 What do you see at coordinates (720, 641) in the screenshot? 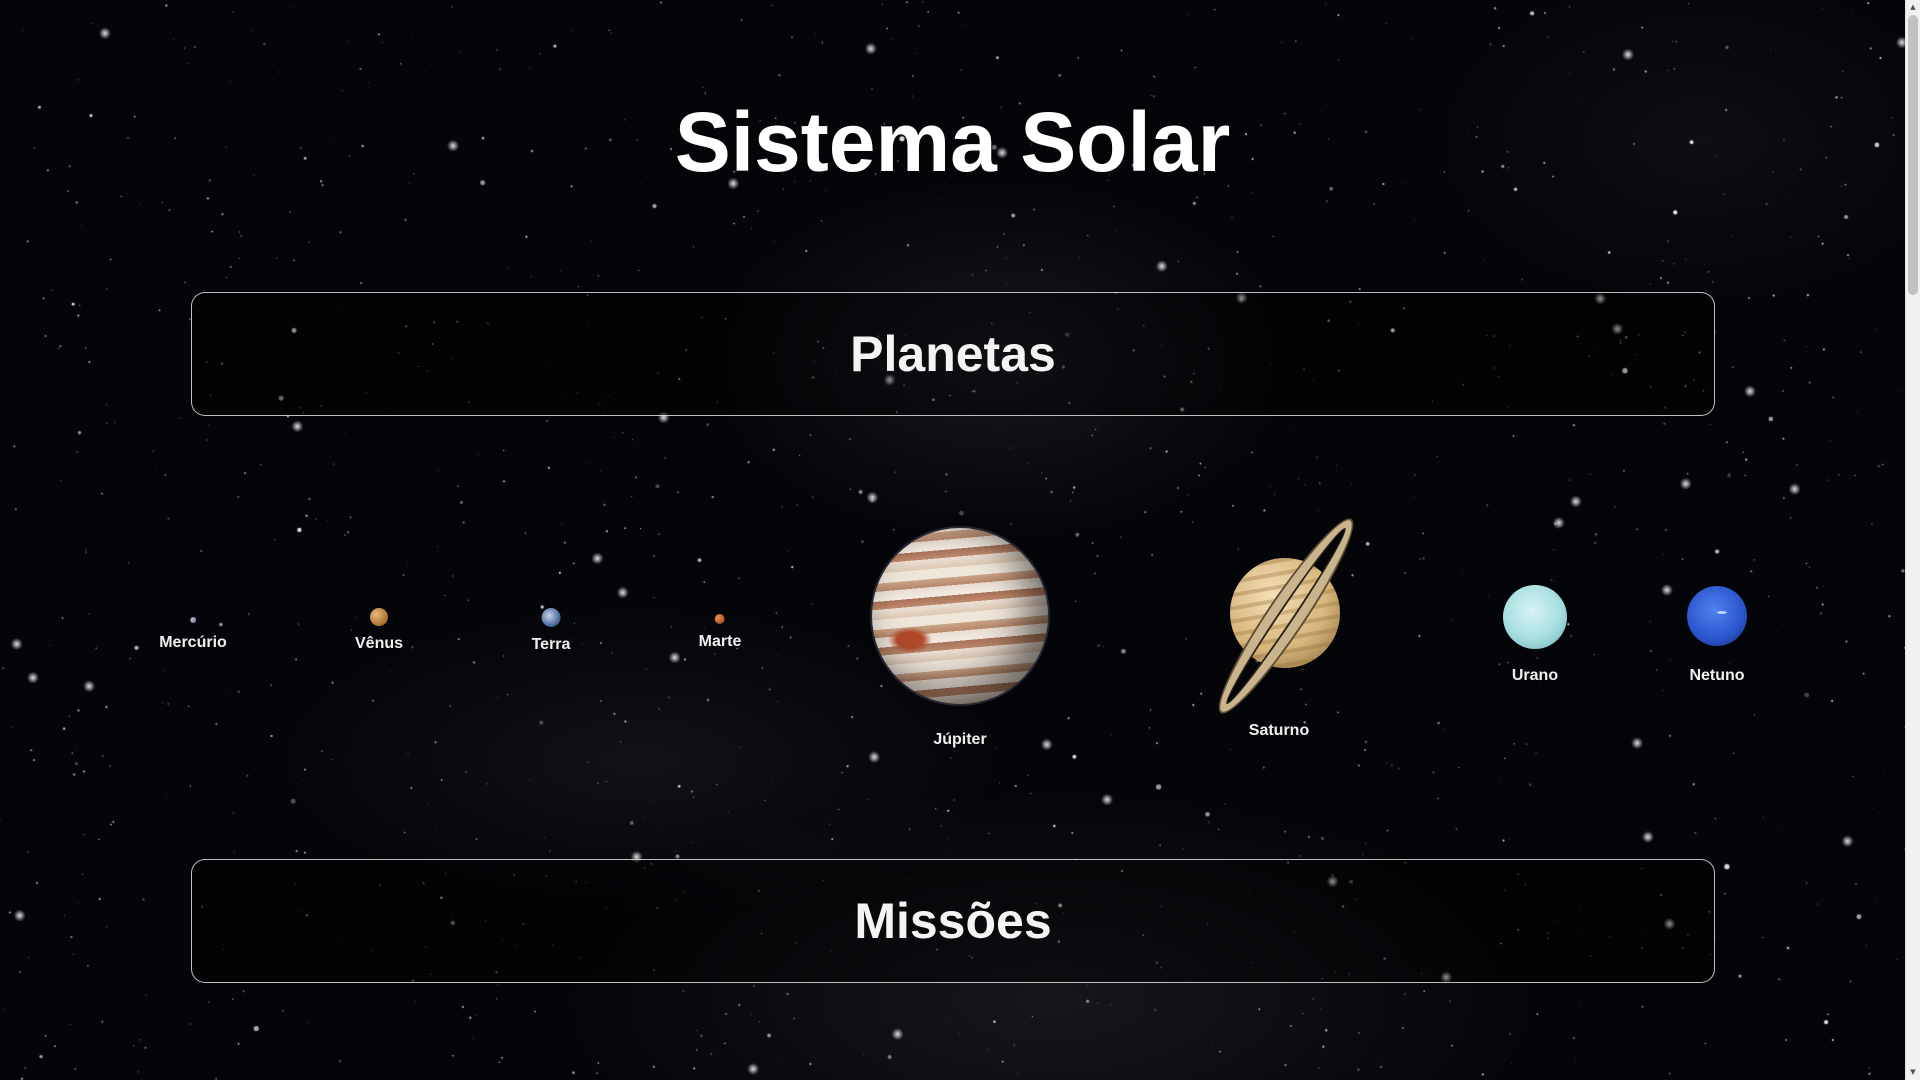
I see `planet-label: Marte` at bounding box center [720, 641].